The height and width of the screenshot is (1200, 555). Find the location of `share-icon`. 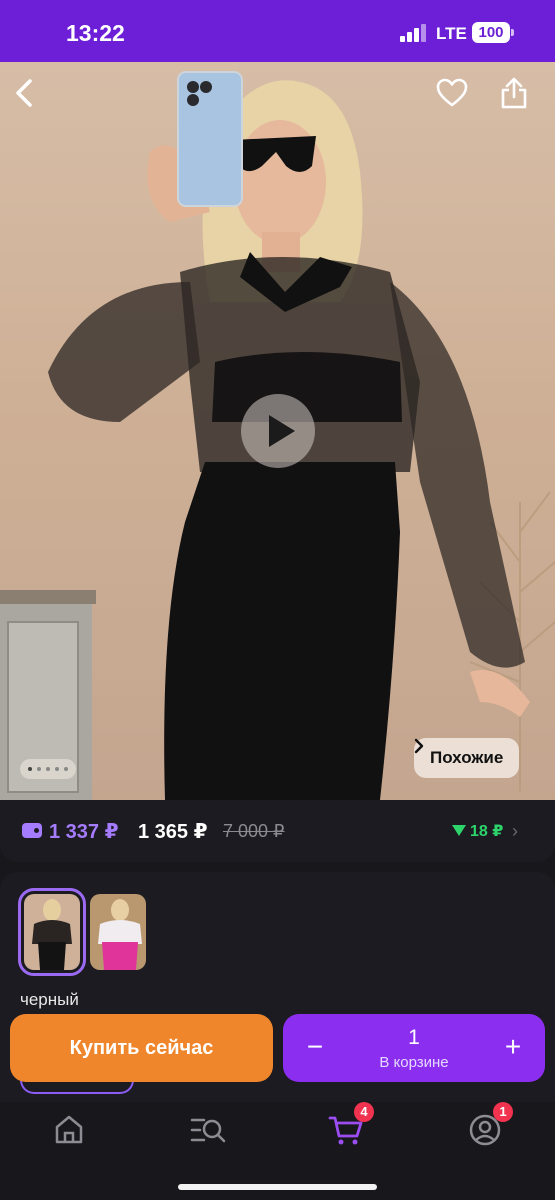

share-icon is located at coordinates (514, 93).